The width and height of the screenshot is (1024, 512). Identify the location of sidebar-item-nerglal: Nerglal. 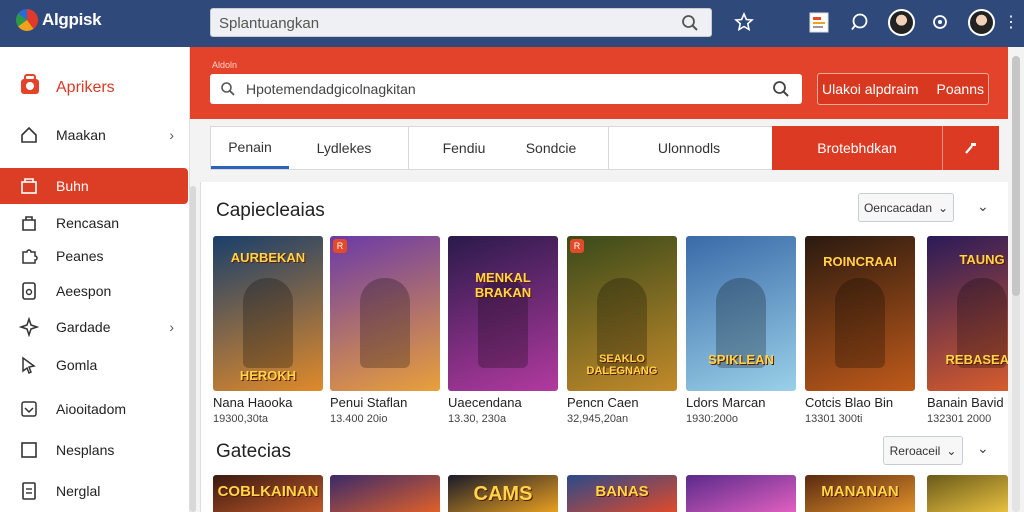
(94, 491).